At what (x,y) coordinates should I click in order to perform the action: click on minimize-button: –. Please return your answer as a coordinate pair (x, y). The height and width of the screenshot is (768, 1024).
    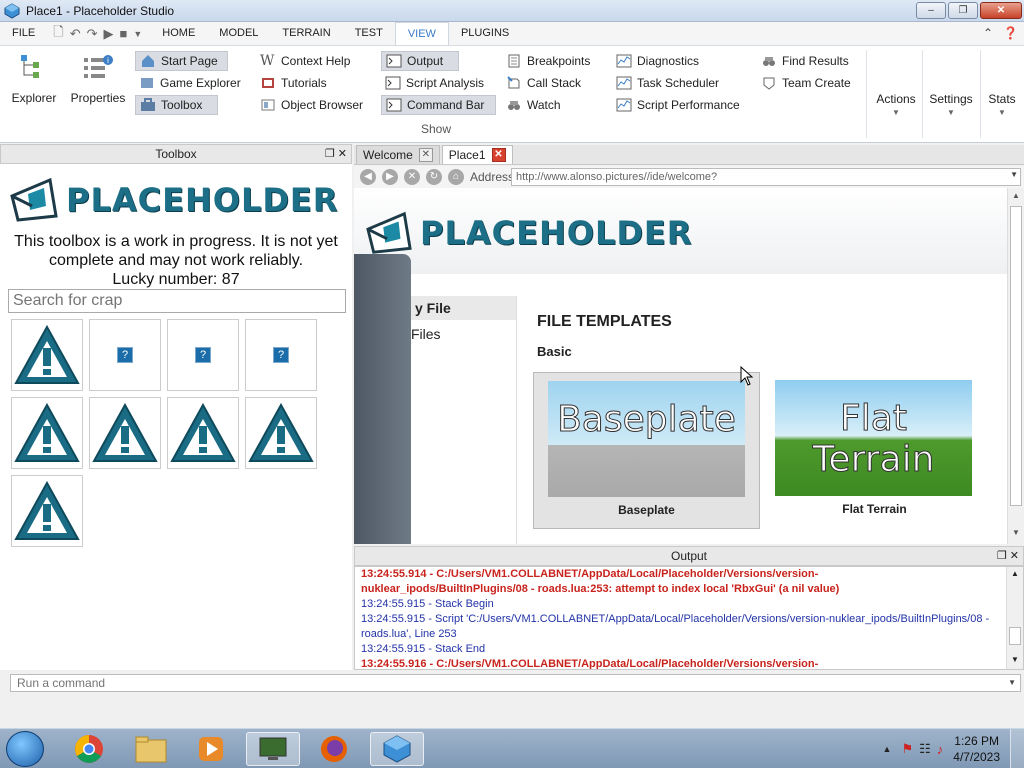
    Looking at the image, I should click on (931, 10).